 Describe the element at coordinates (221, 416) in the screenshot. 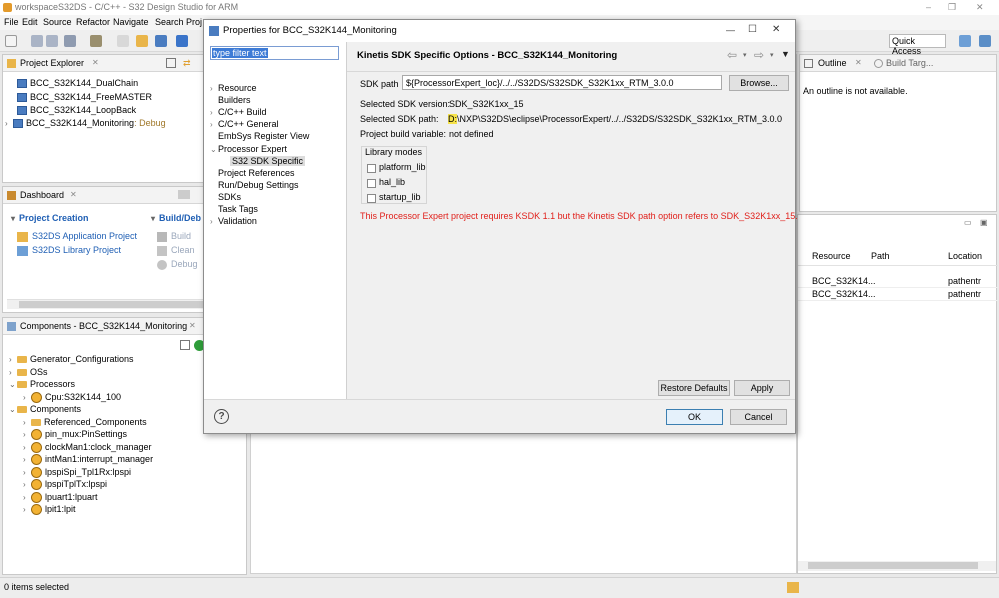

I see `help-icon: ?` at that location.